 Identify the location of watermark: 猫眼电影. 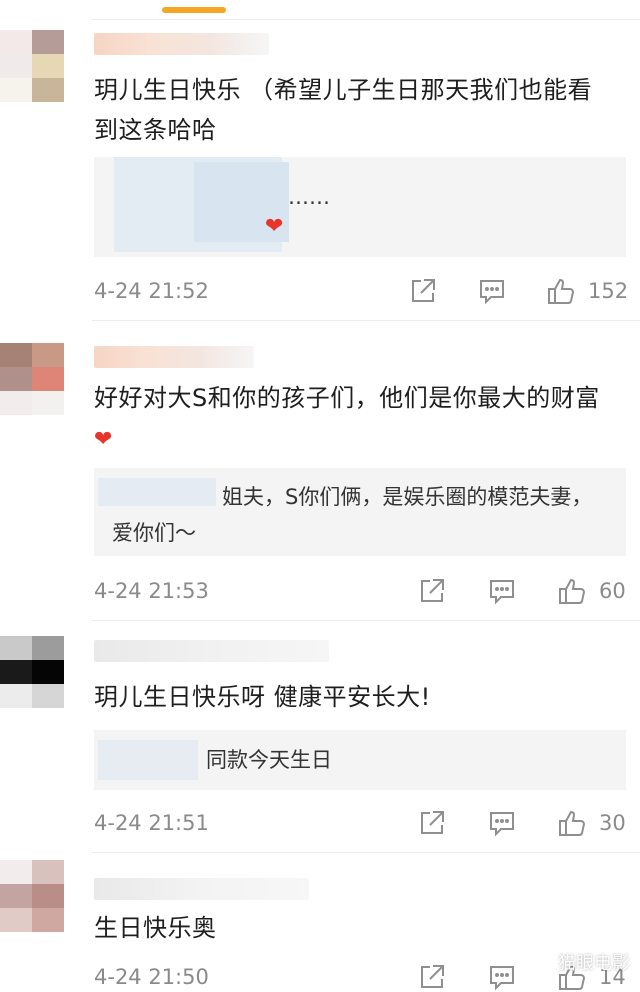
(594, 963).